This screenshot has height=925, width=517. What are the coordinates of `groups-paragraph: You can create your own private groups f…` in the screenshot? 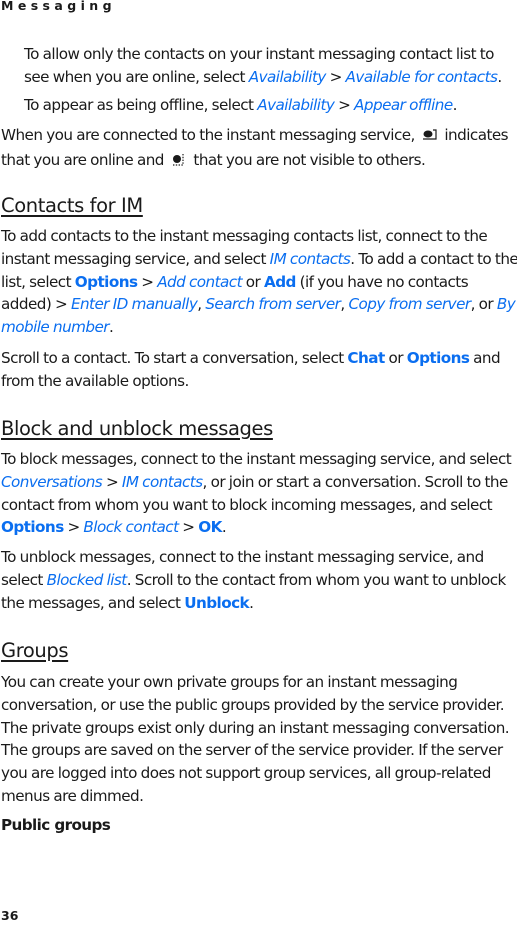 It's located at (255, 739).